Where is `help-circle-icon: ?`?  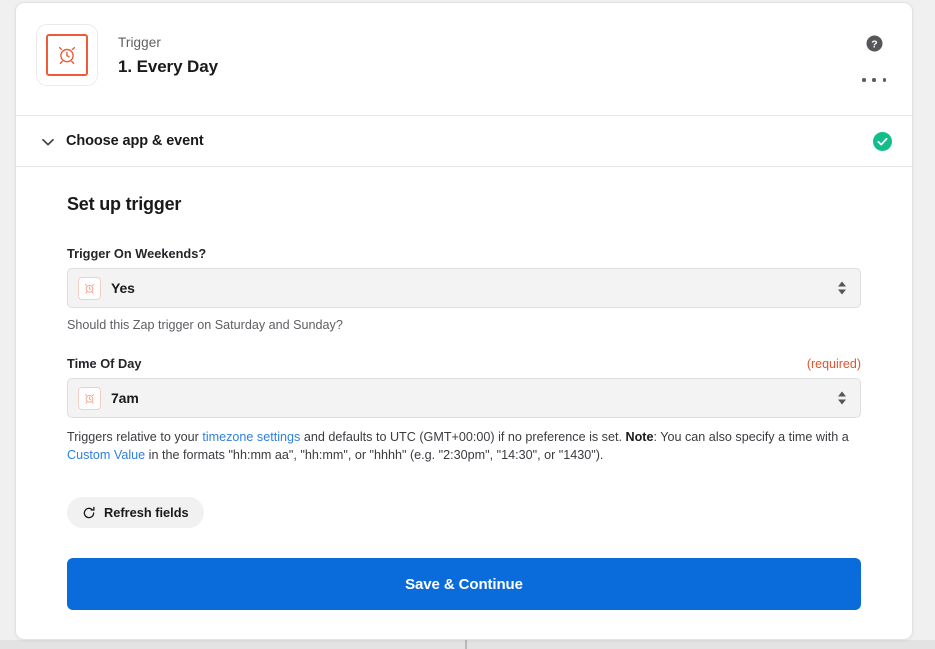 help-circle-icon: ? is located at coordinates (874, 43).